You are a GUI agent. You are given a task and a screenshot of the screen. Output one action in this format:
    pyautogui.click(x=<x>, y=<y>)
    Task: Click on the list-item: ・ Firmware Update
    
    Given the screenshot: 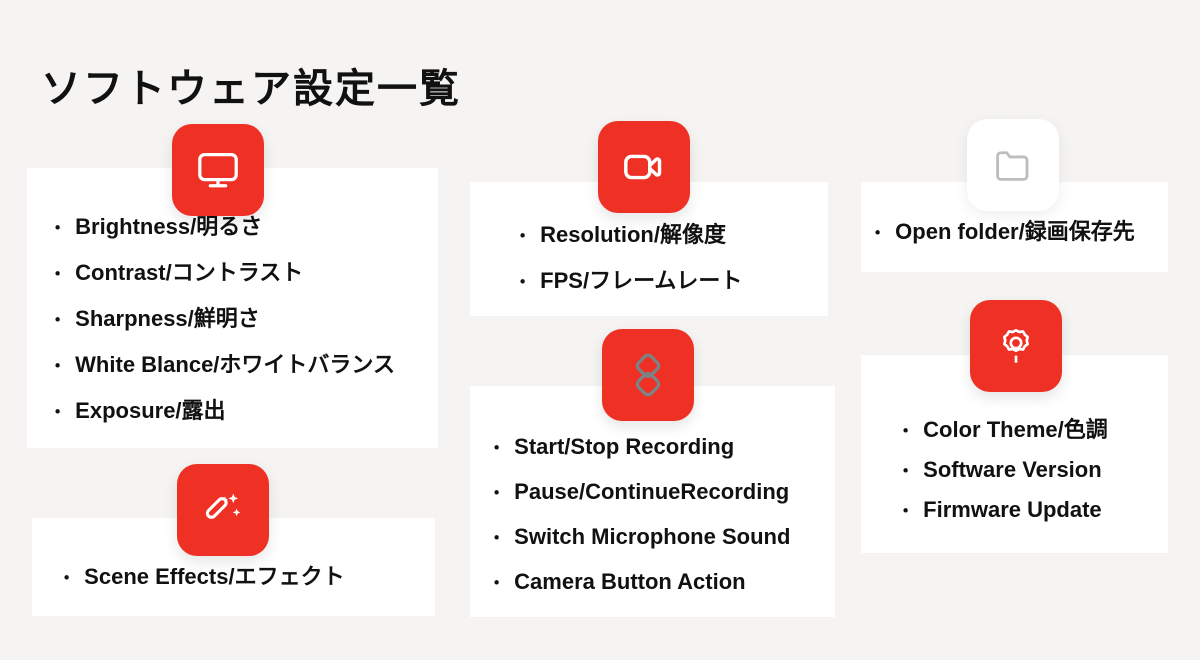 What is the action you would take?
    pyautogui.click(x=1032, y=510)
    